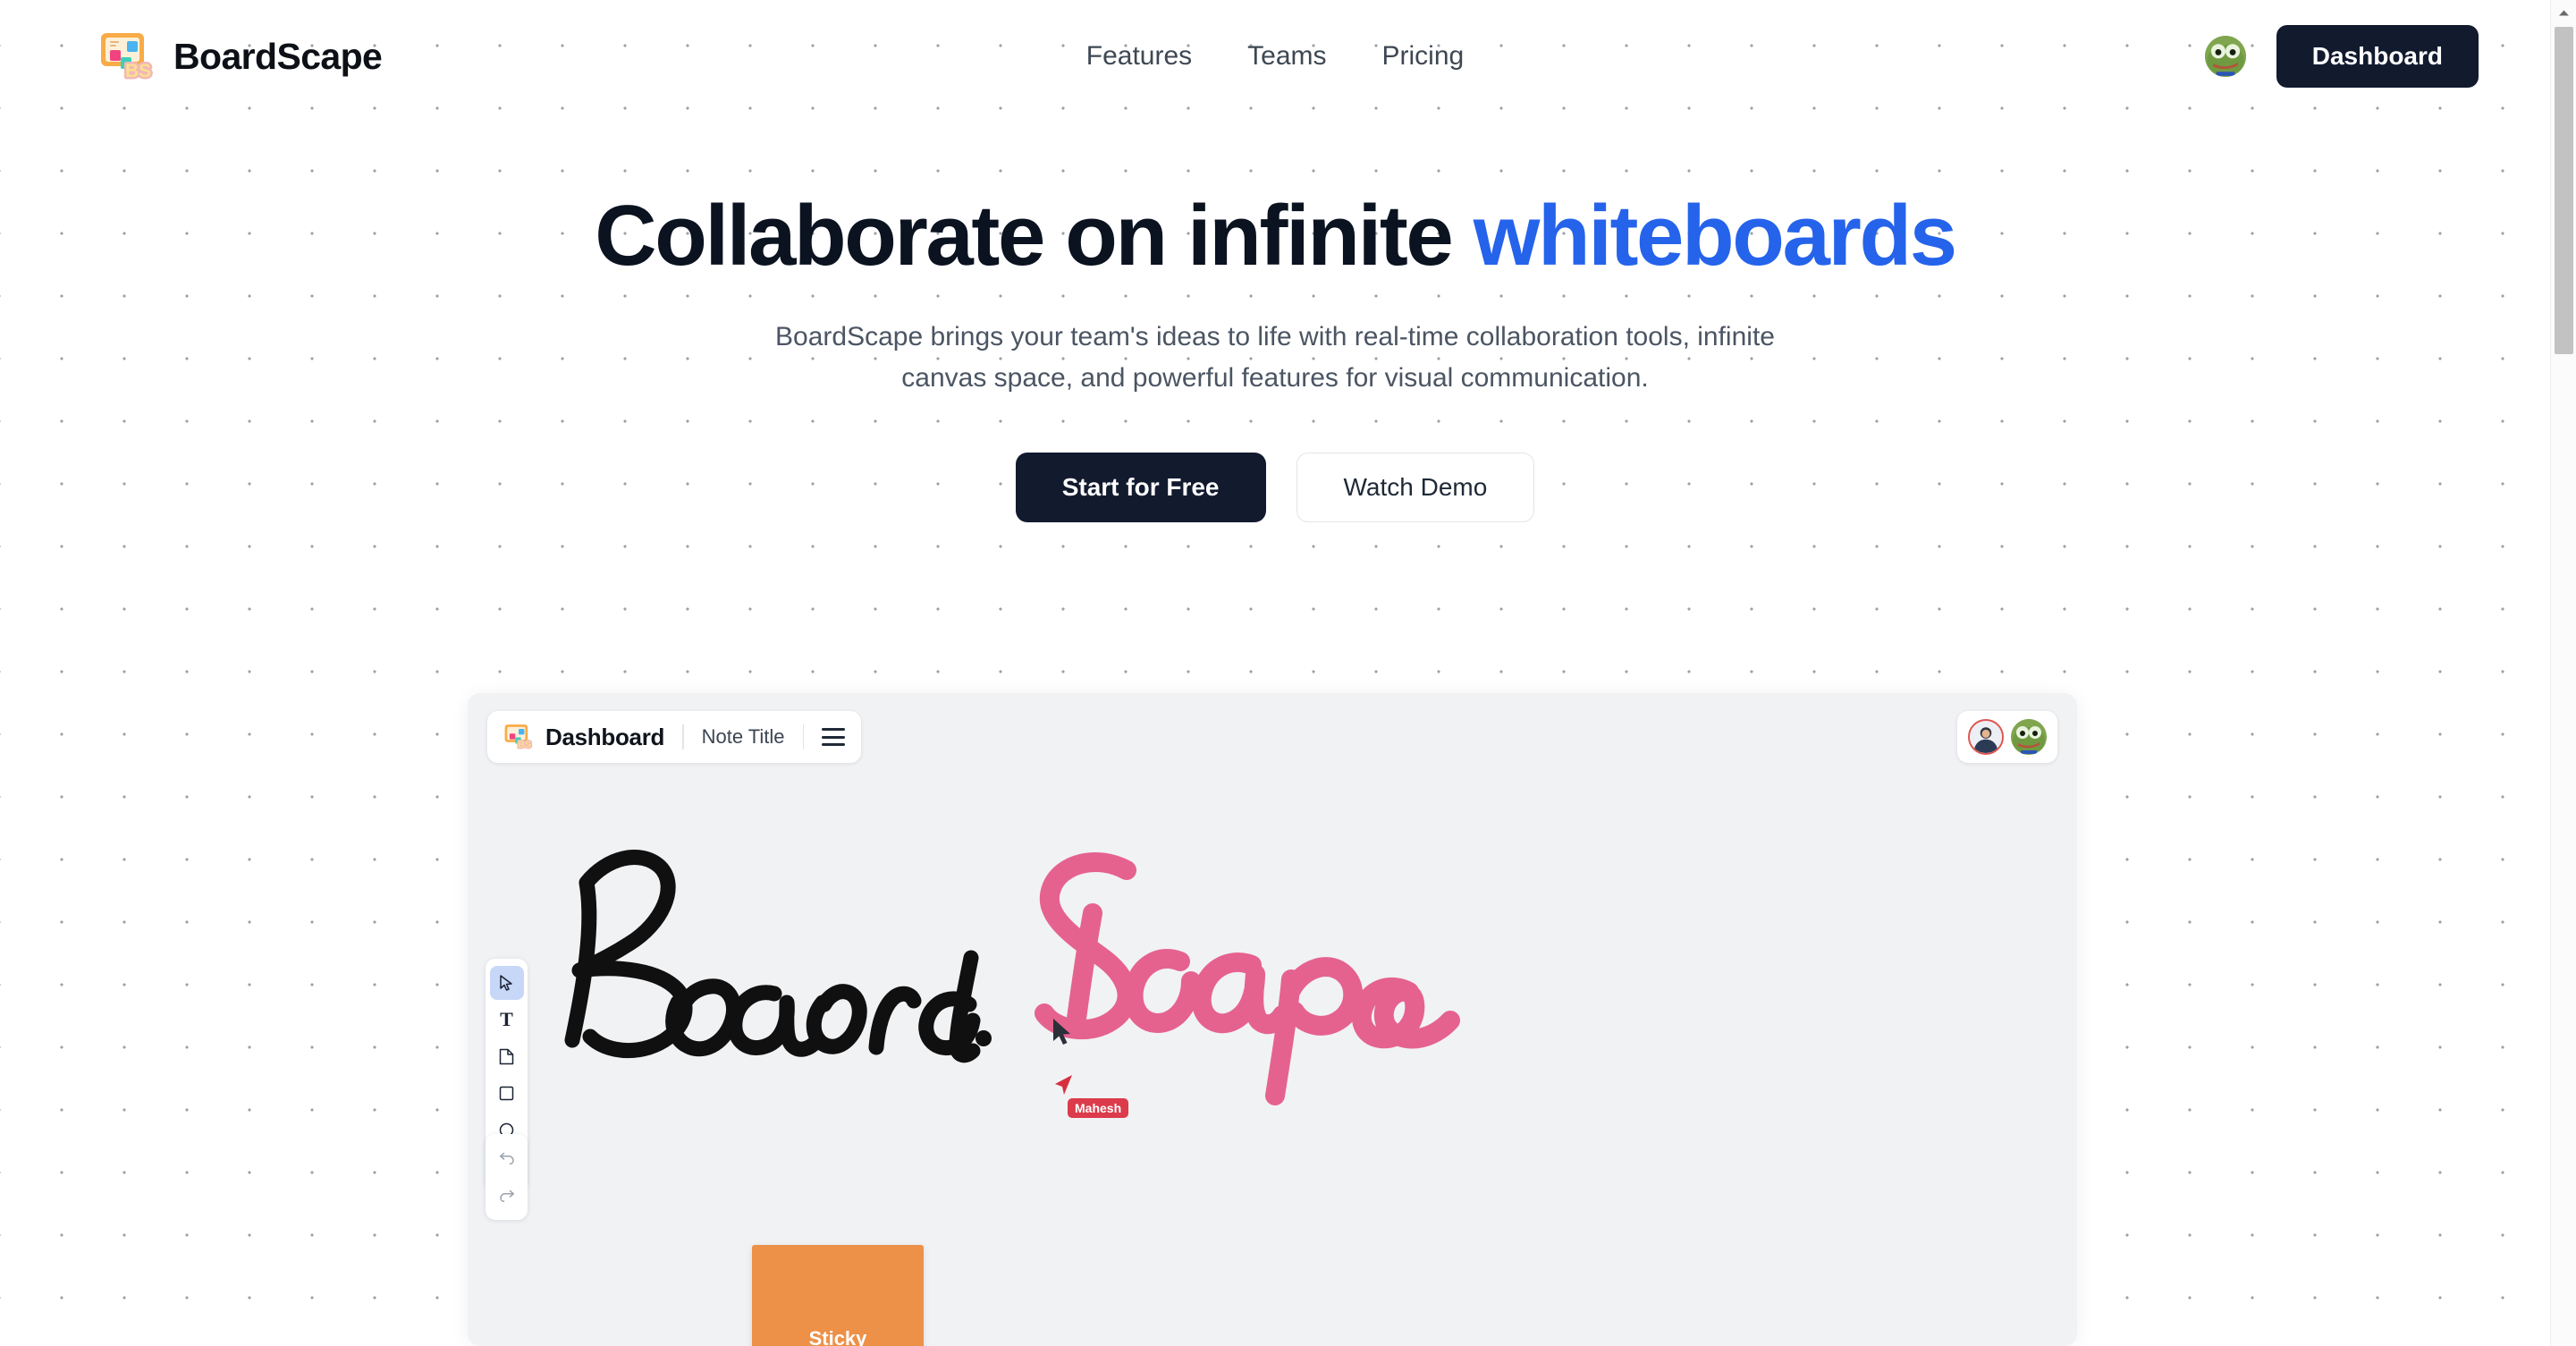 This screenshot has height=1346, width=2576. I want to click on handwriting-scape-stroke, so click(1247, 978).